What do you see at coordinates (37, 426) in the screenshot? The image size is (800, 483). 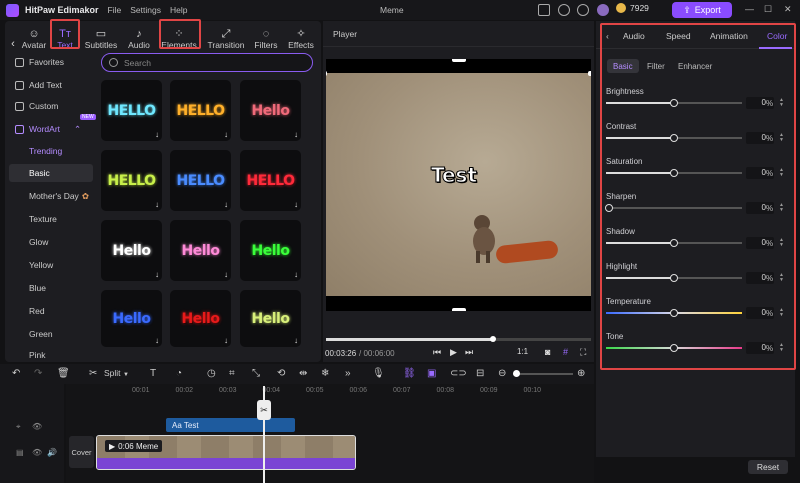 I see `text-track-eye-icon: 👁` at bounding box center [37, 426].